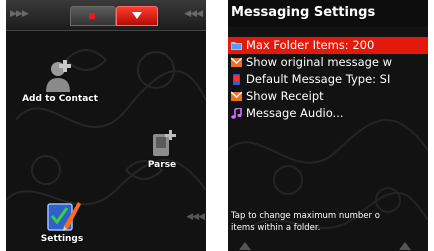 This screenshot has width=434, height=251. I want to click on menu-item-show-original-message: Show original message w, so click(328, 62).